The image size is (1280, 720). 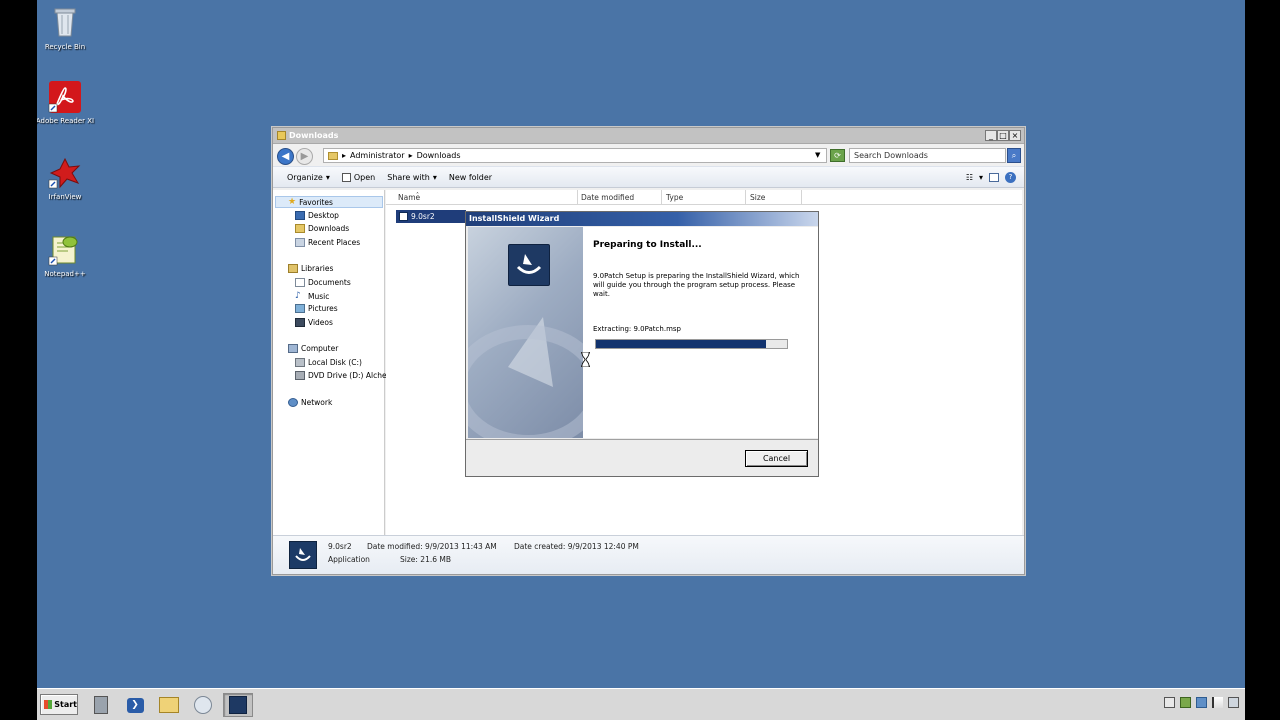 What do you see at coordinates (292, 202) in the screenshot?
I see `star-icon: ★` at bounding box center [292, 202].